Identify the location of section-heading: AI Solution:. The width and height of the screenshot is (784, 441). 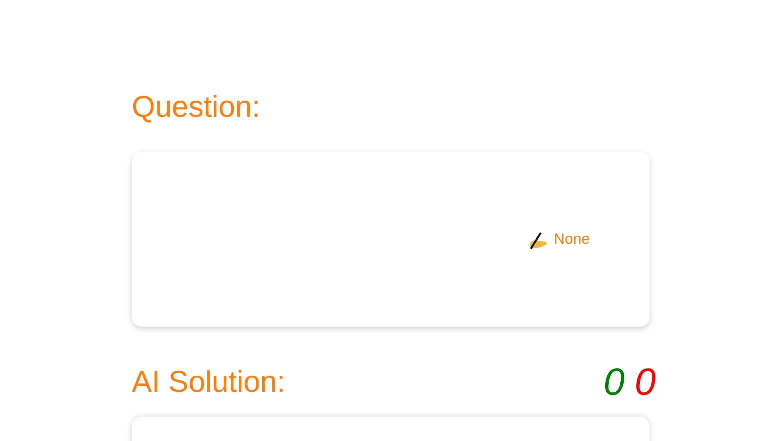
(209, 383).